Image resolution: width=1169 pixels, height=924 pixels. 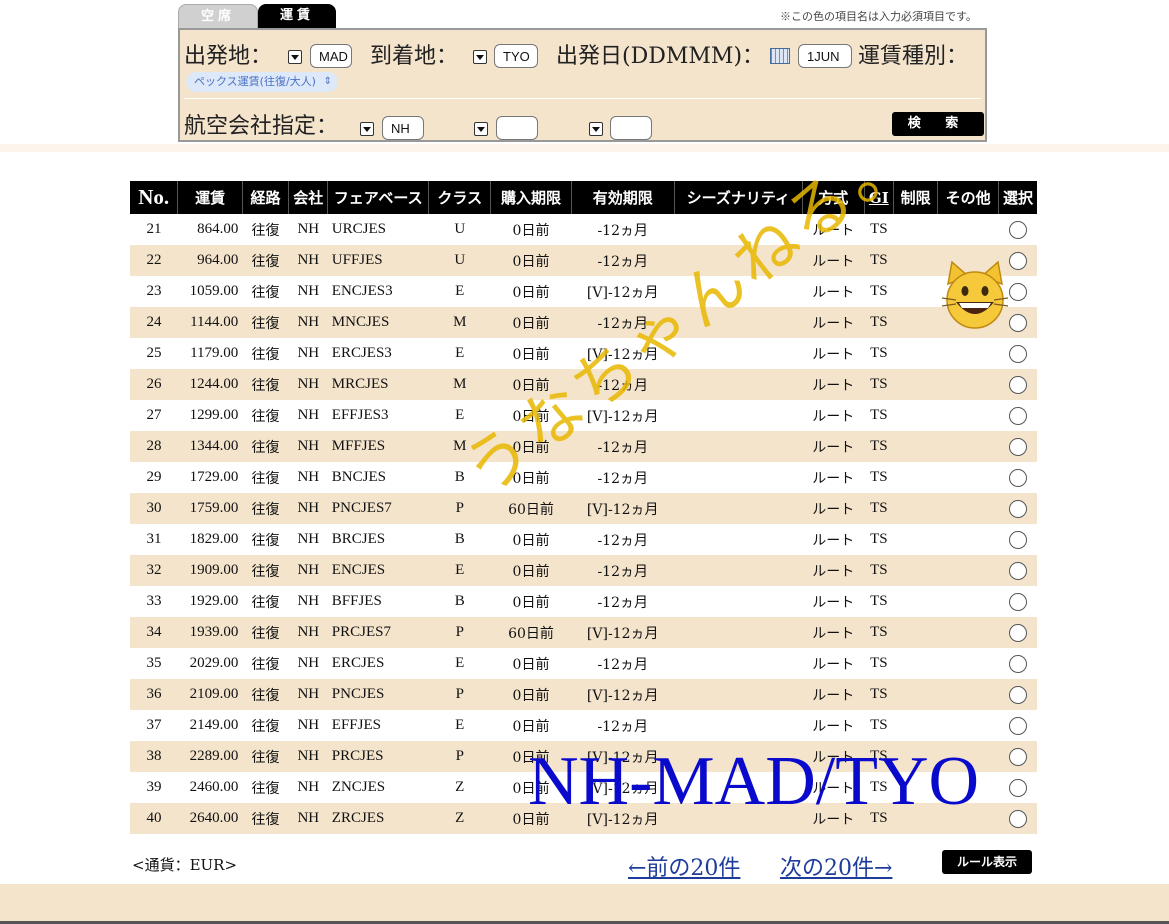 What do you see at coordinates (214, 787) in the screenshot?
I see `cell-fare: 2460.00` at bounding box center [214, 787].